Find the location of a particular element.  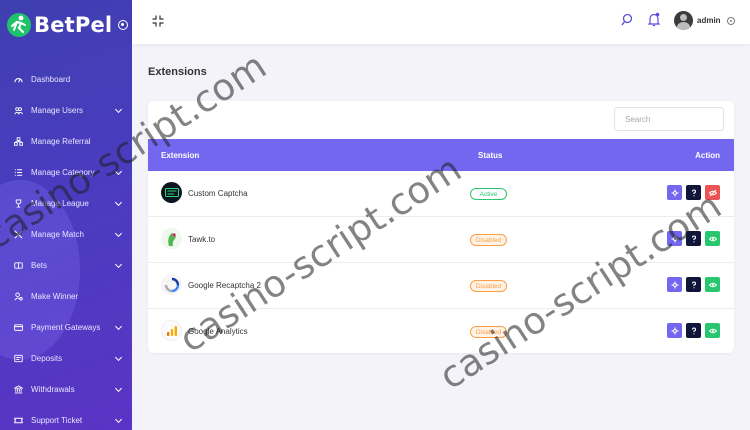

sidebar-item-withdrawals: Withdrawals is located at coordinates (66, 389).